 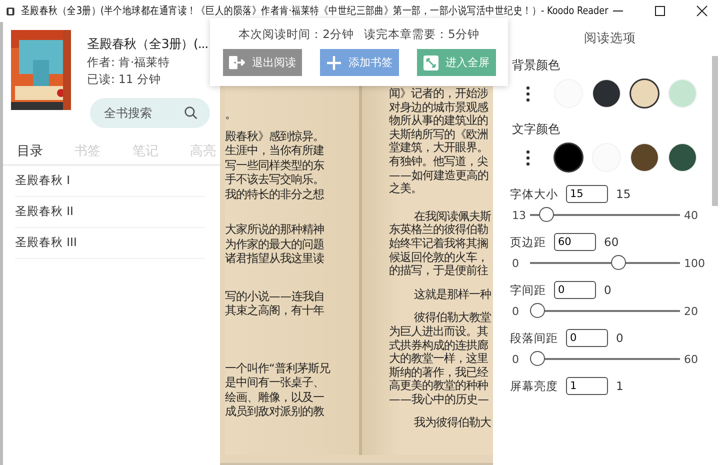 What do you see at coordinates (110, 243) in the screenshot?
I see `toc-item: 圣殿春秋 III` at bounding box center [110, 243].